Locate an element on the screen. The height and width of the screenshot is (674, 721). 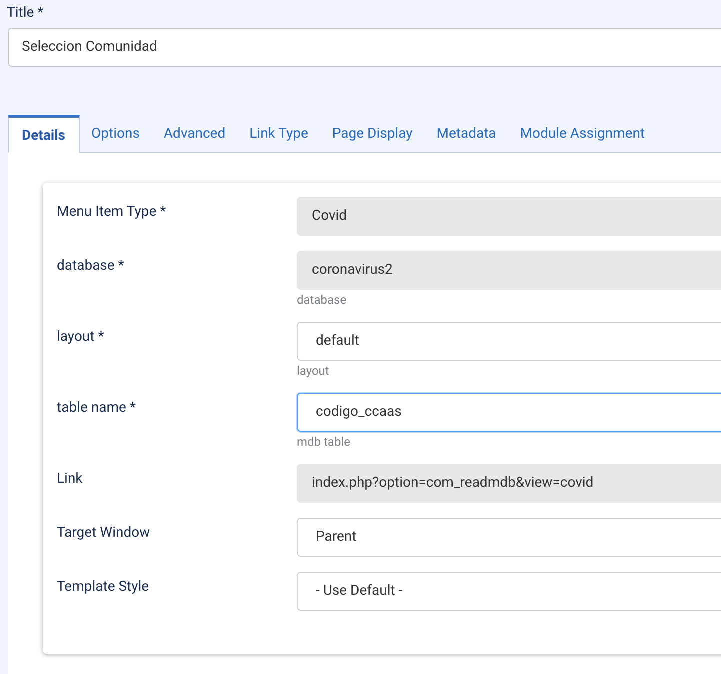
field-hint: database is located at coordinates (322, 300).